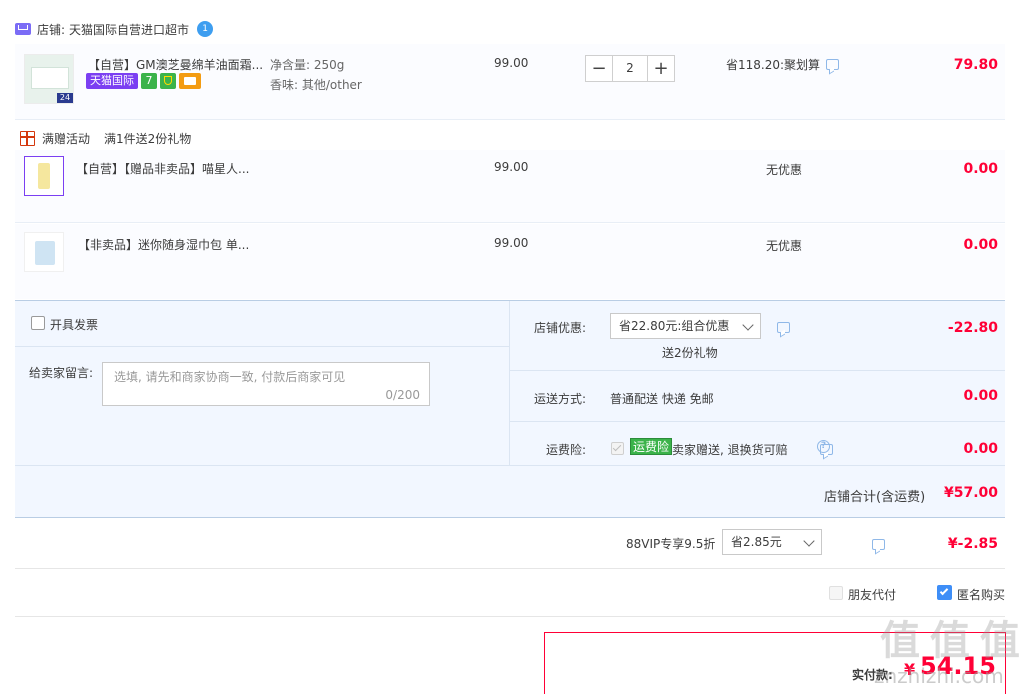 Image resolution: width=1026 pixels, height=694 pixels. What do you see at coordinates (38, 323) in the screenshot?
I see `invoice-checkbox` at bounding box center [38, 323].